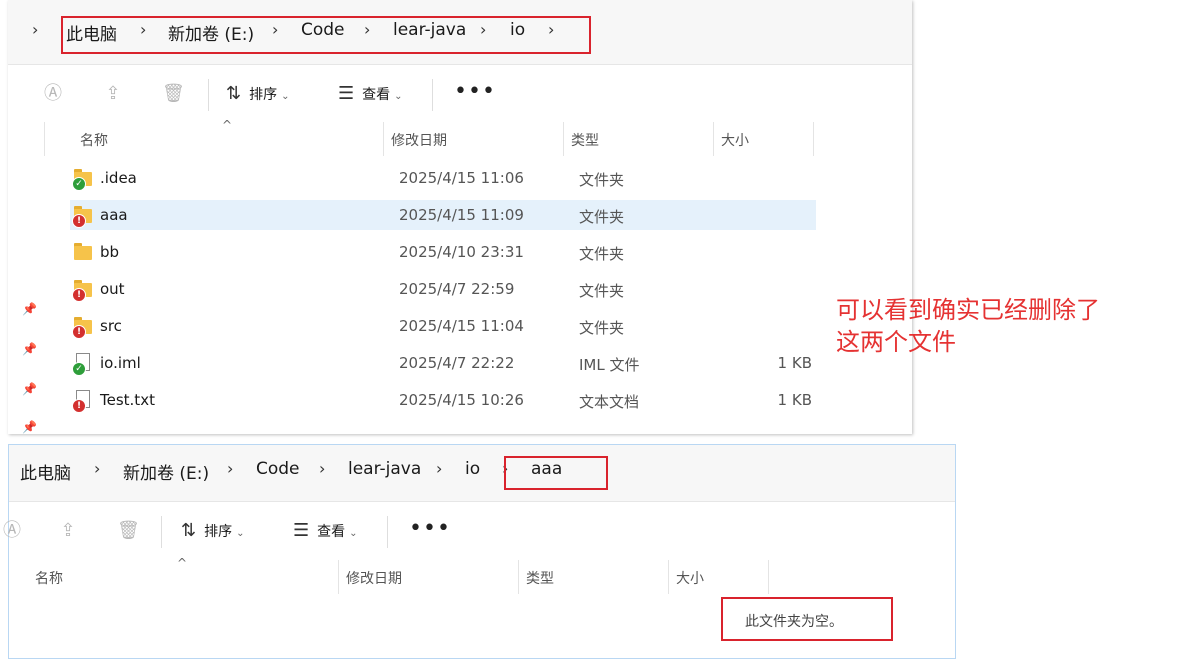  What do you see at coordinates (461, 400) in the screenshot?
I see `file-date: 2025/4/15 10:26` at bounding box center [461, 400].